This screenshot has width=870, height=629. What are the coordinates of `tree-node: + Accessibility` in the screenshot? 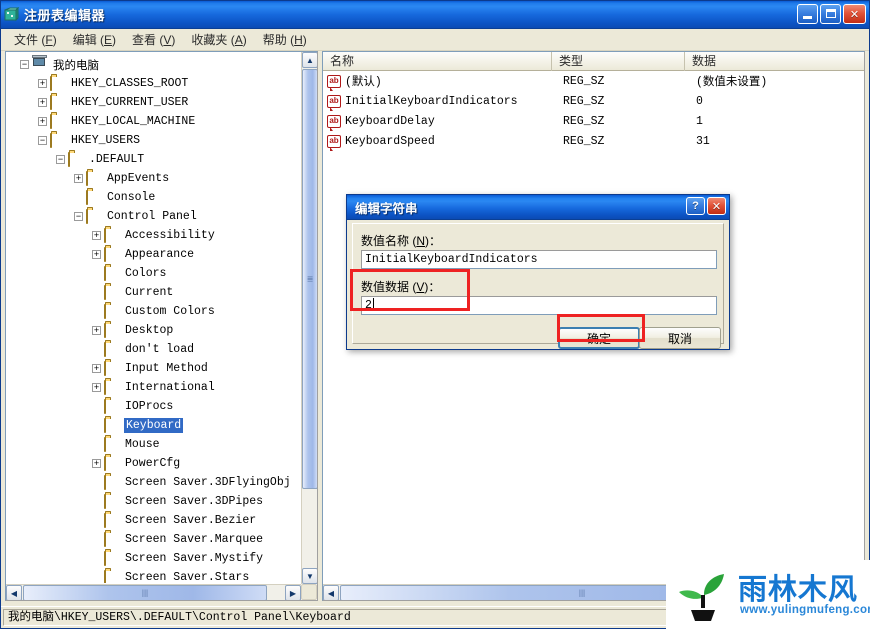 It's located at (153, 235).